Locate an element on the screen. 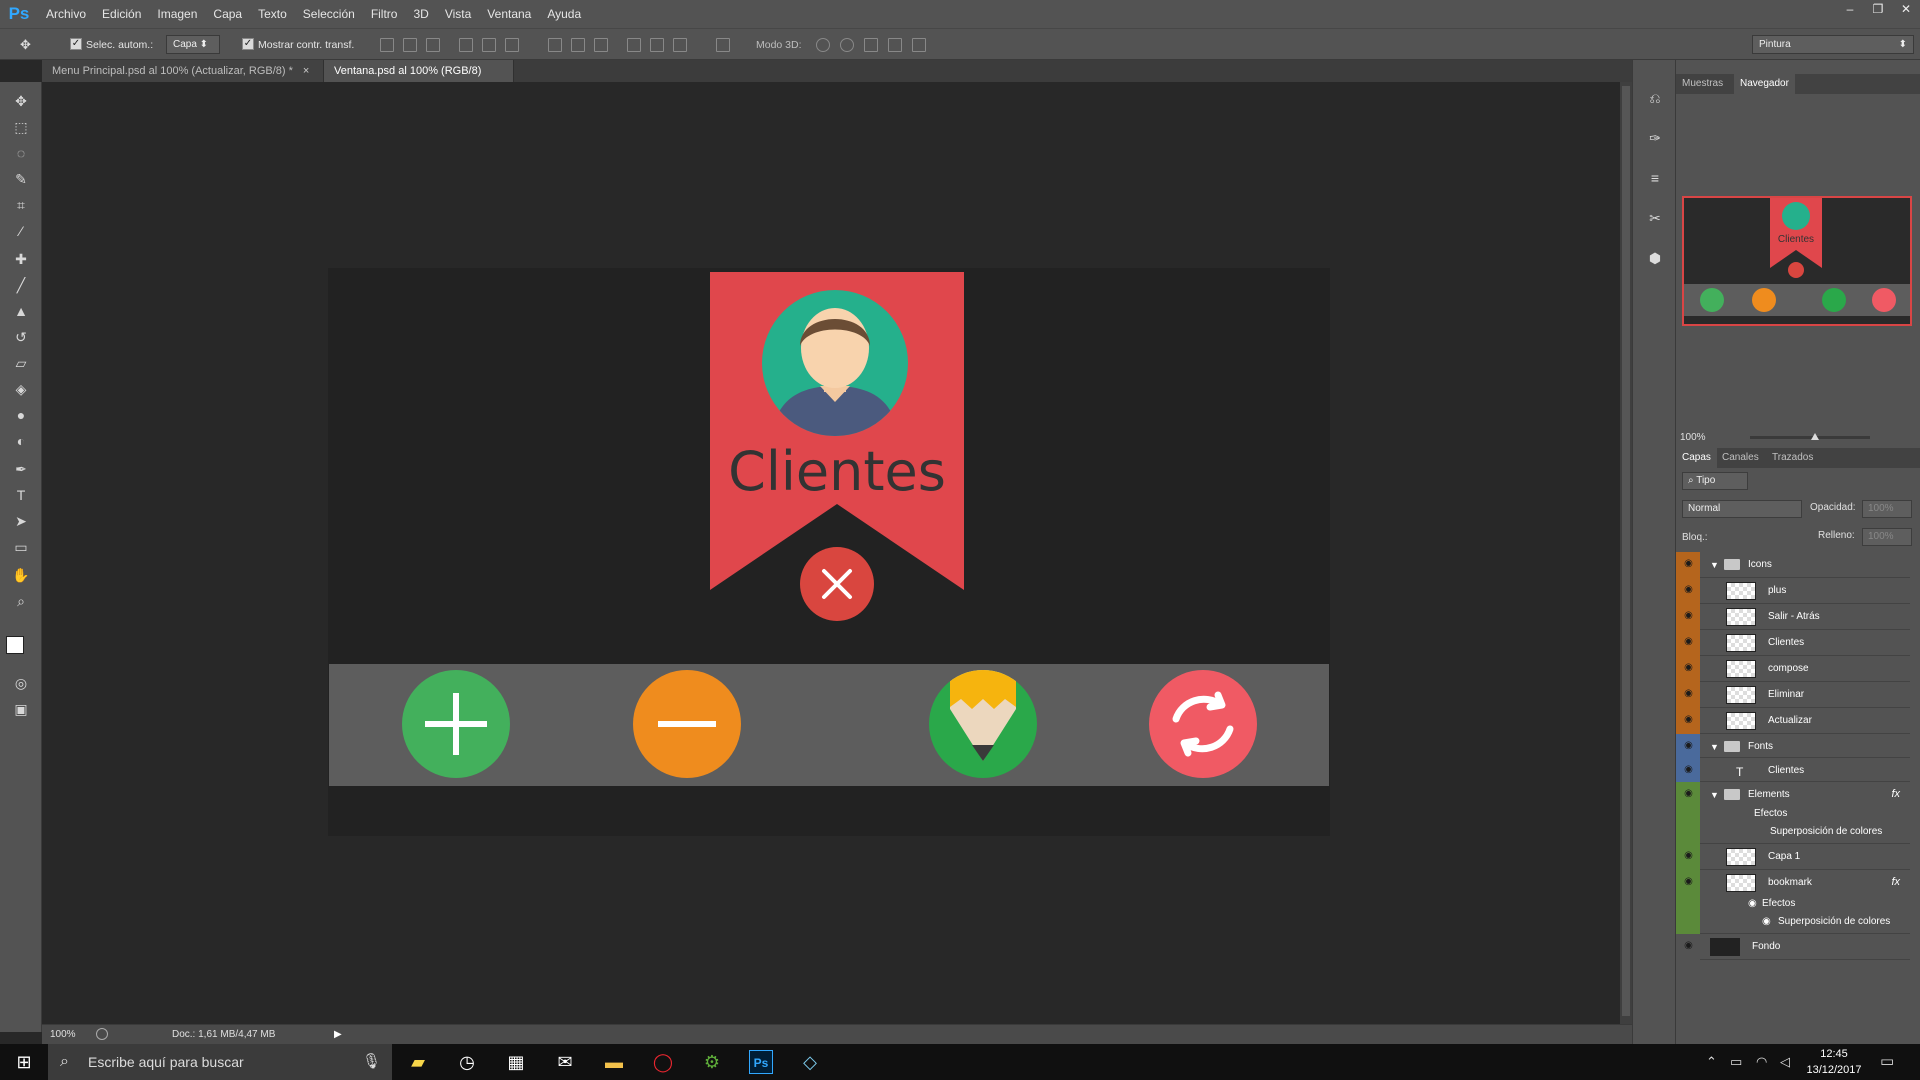 The width and height of the screenshot is (1920, 1080). align-bottom-icon is located at coordinates (433, 45).